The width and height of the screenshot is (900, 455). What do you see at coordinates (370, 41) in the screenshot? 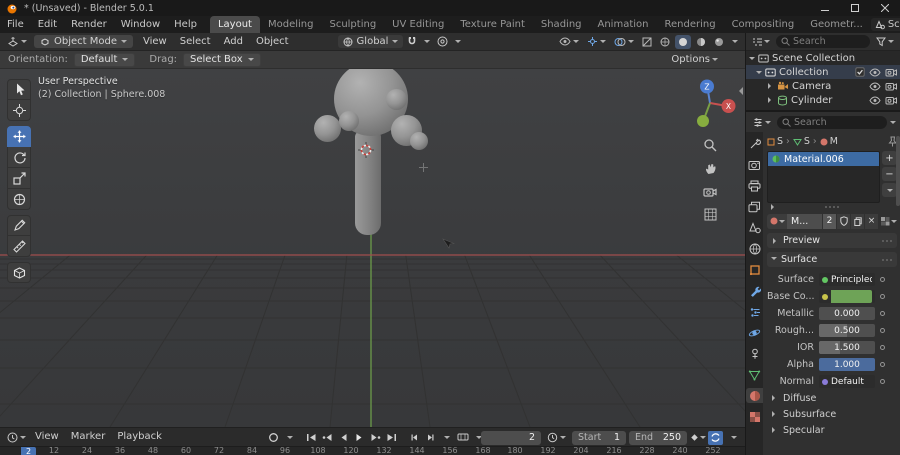
I see `transform-orientation-selector: Global` at bounding box center [370, 41].